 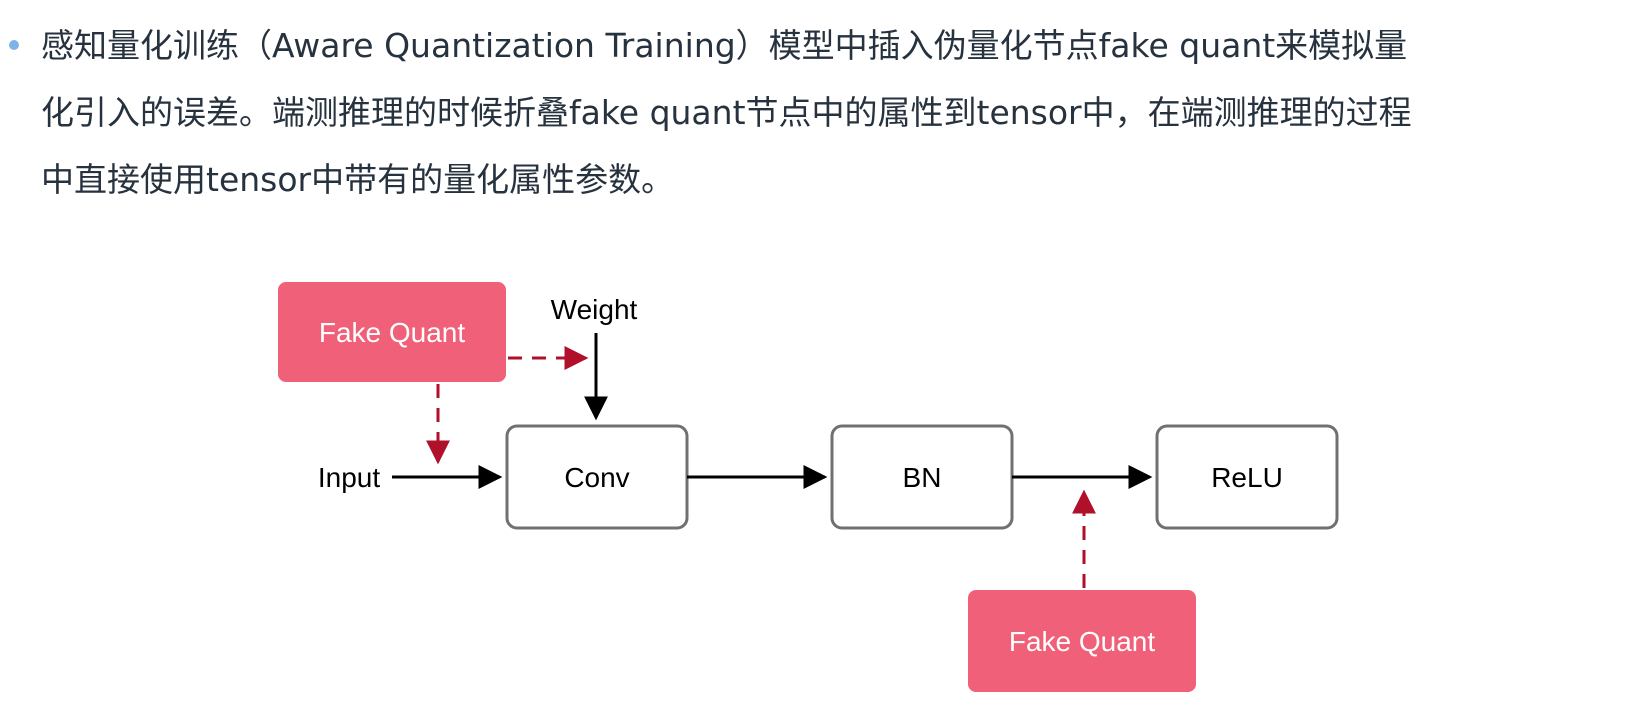 What do you see at coordinates (594, 309) in the screenshot?
I see `weight-label: Weight` at bounding box center [594, 309].